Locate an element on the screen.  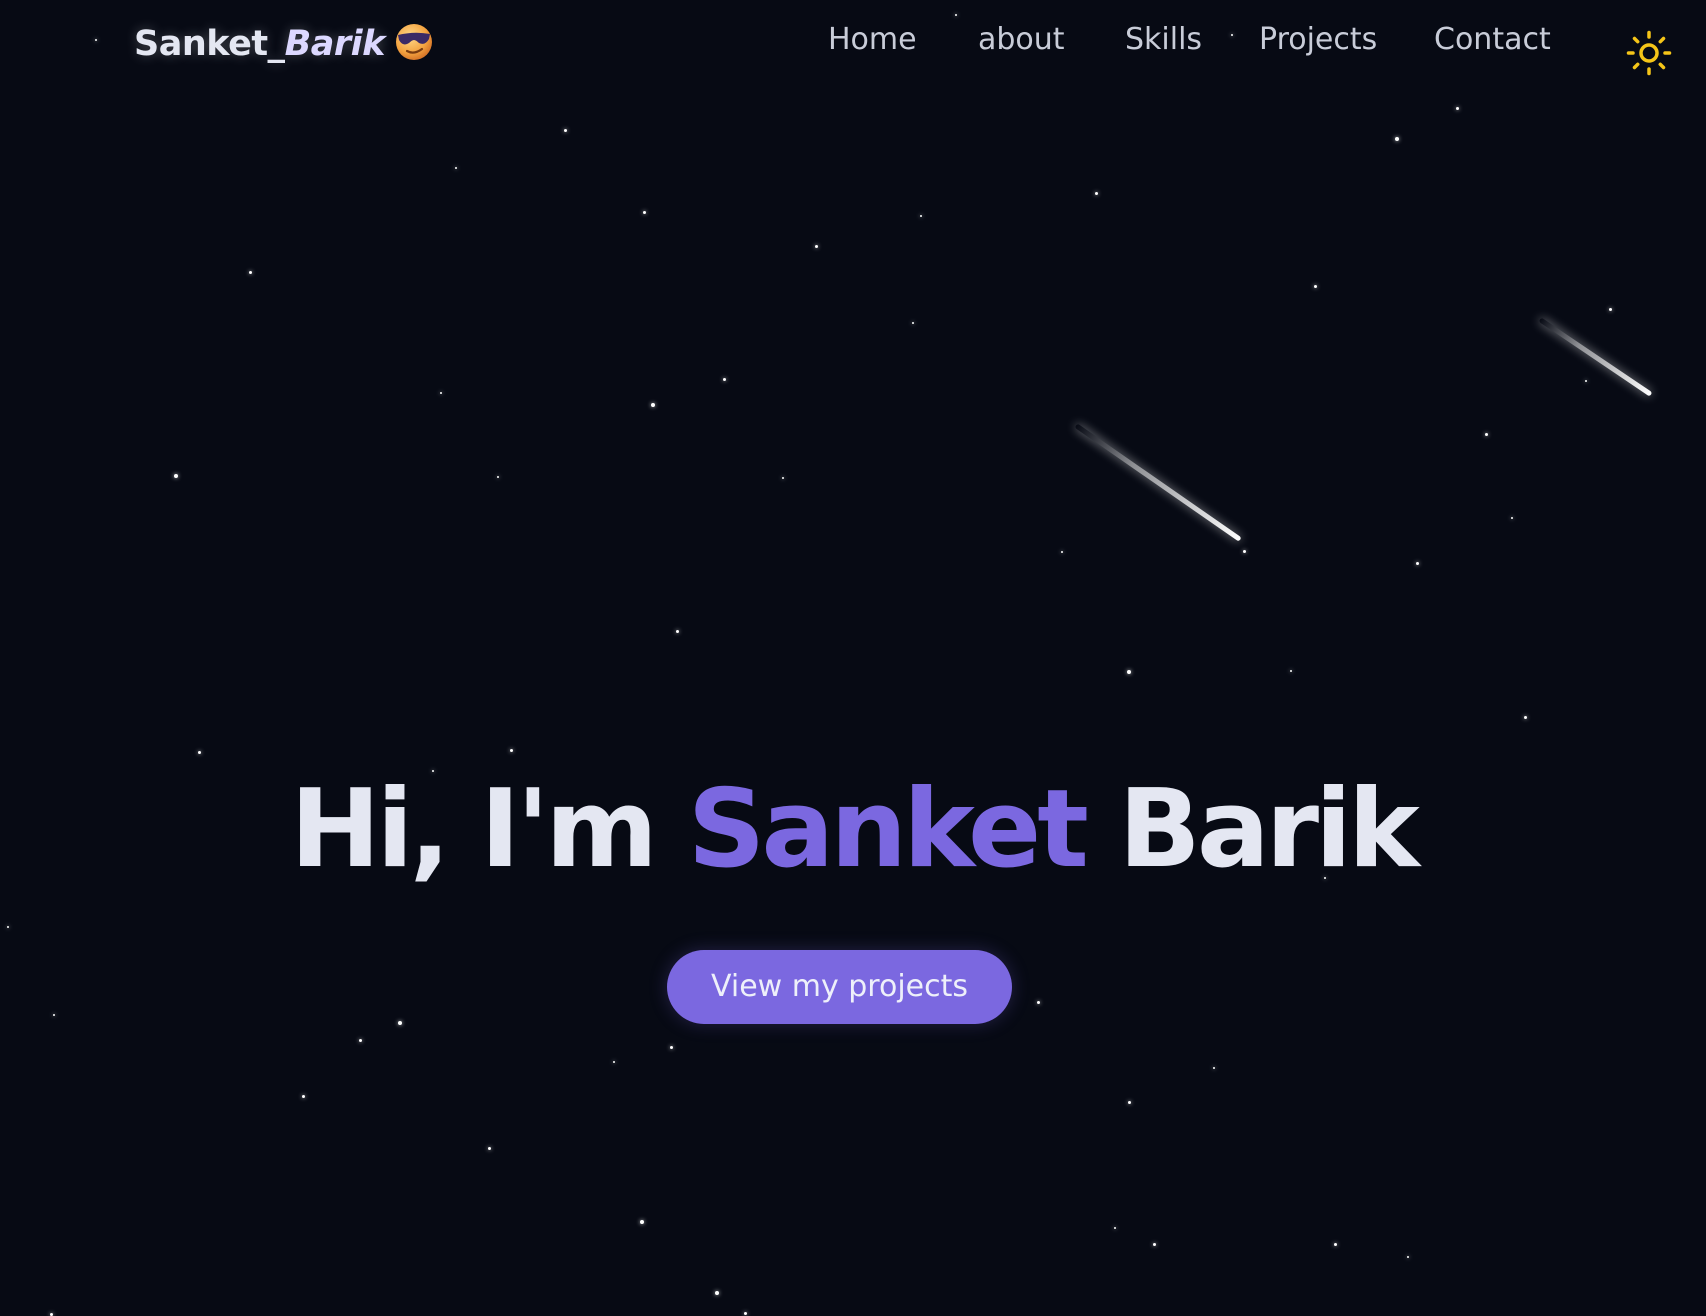
view-projects-button: View my projects is located at coordinates (839, 987).